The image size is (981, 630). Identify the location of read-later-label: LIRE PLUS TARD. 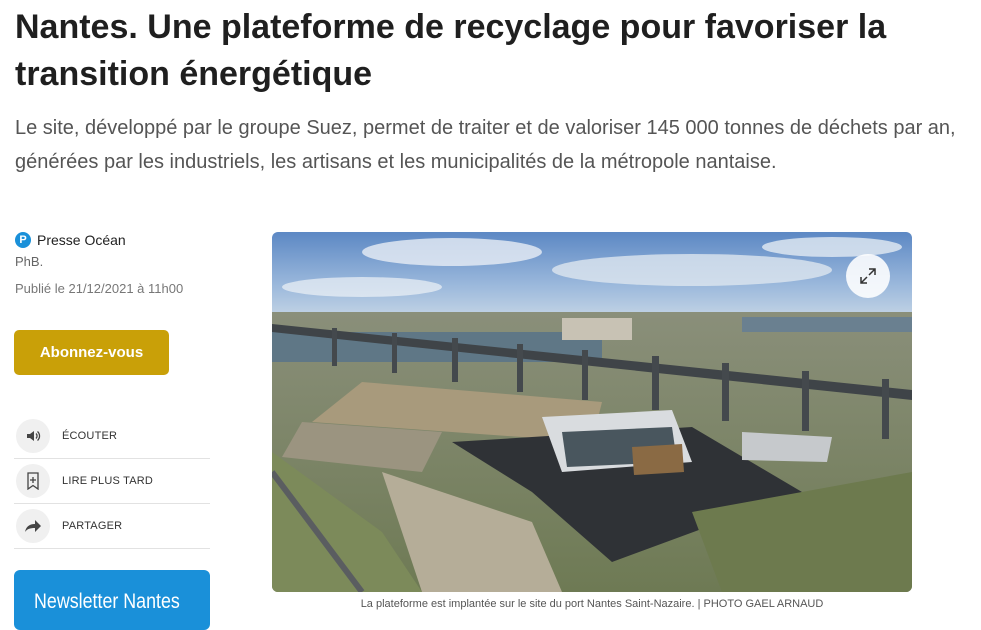
(108, 481).